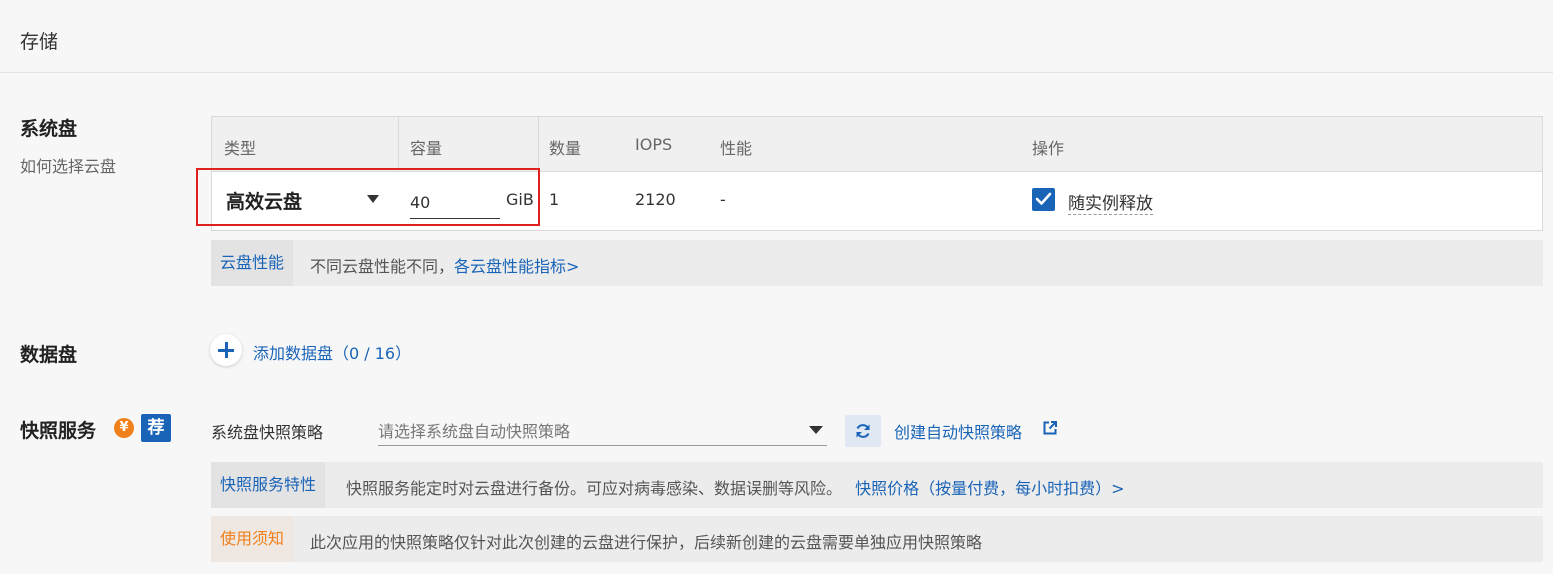 The image size is (1553, 574). Describe the element at coordinates (332, 352) in the screenshot. I see `add-data-disk-button: 添加数据盘（0 / 16）` at that location.